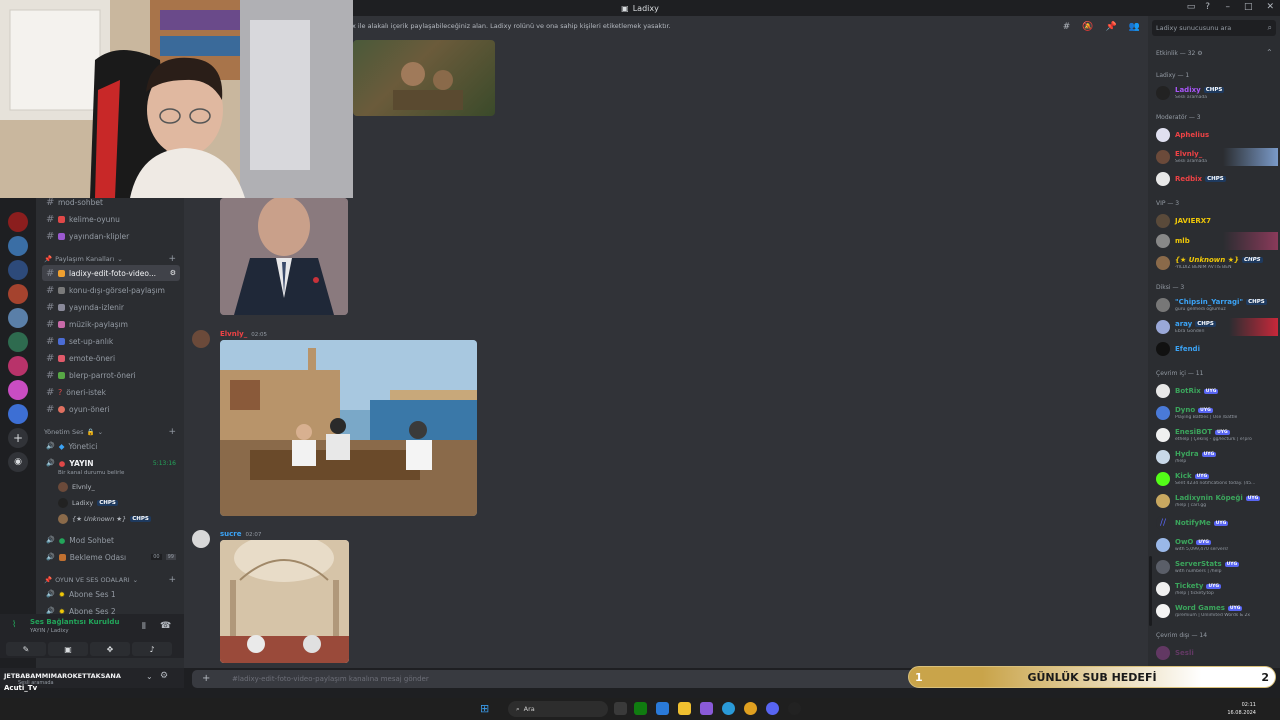 This screenshot has width=1280, height=720. What do you see at coordinates (1217, 135) in the screenshot?
I see `member-item: Aphelius` at bounding box center [1217, 135].